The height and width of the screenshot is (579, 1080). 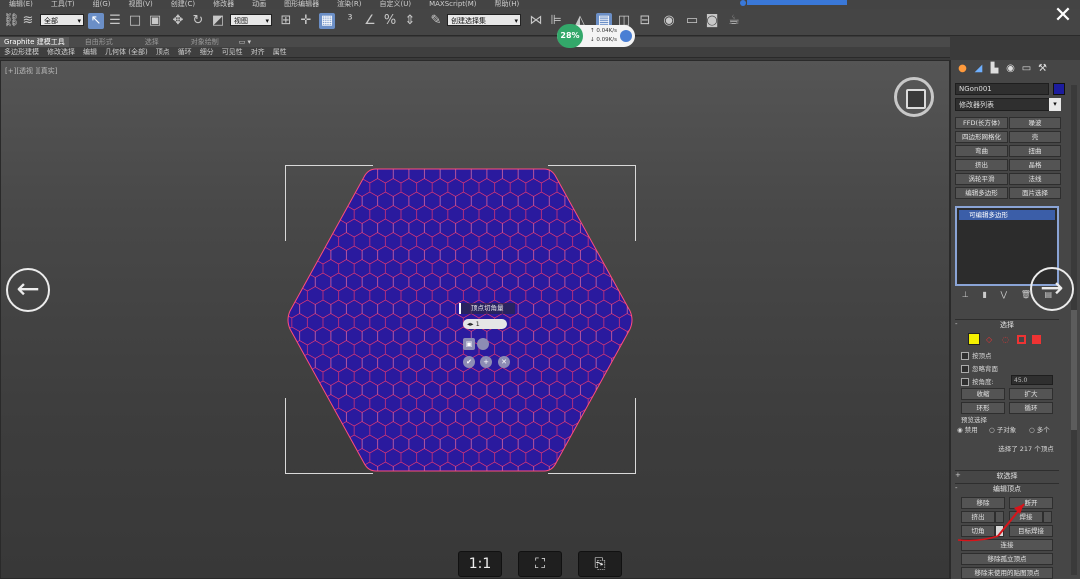 I want to click on ribbon-options-icon: ▭ ▾, so click(x=245, y=42).